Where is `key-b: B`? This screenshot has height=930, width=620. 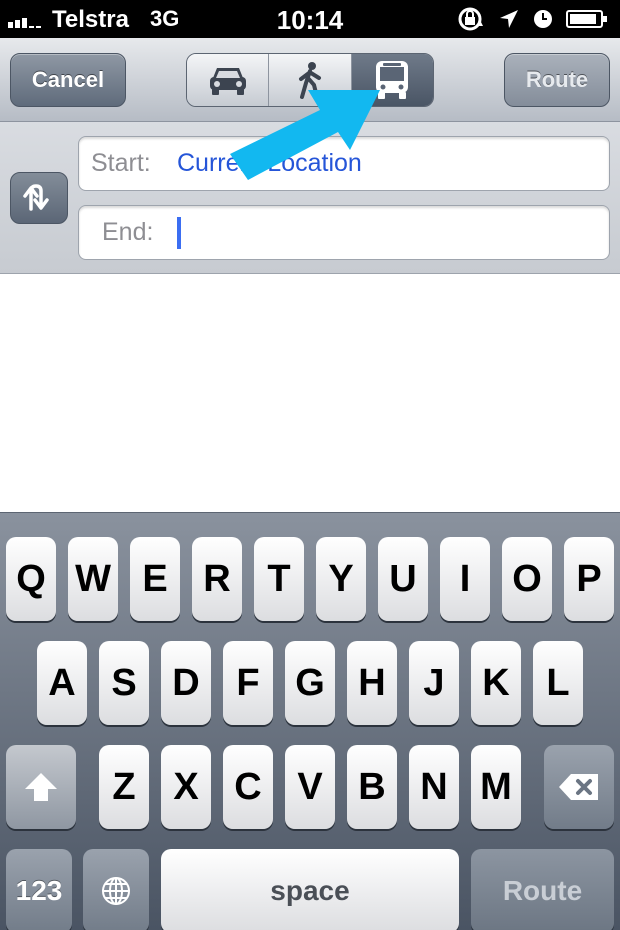
key-b: B is located at coordinates (372, 787).